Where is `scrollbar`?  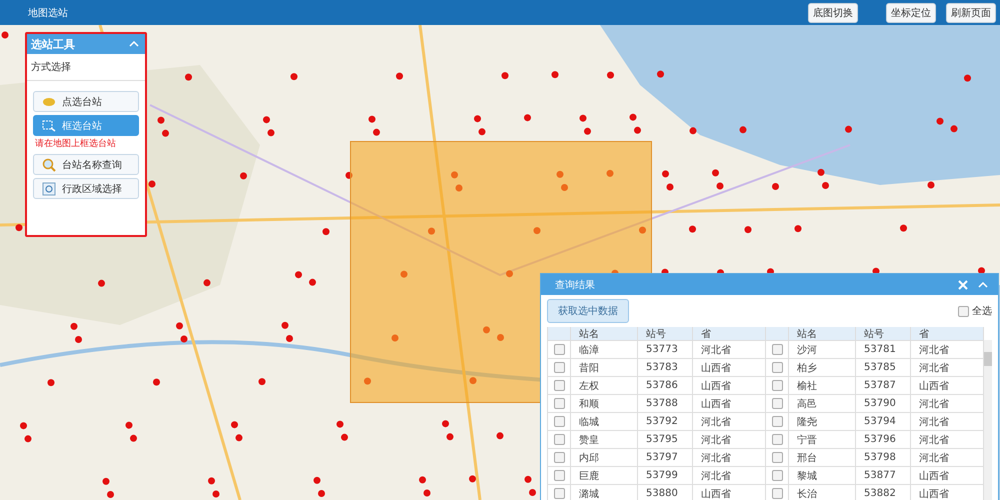
scrollbar is located at coordinates (988, 420).